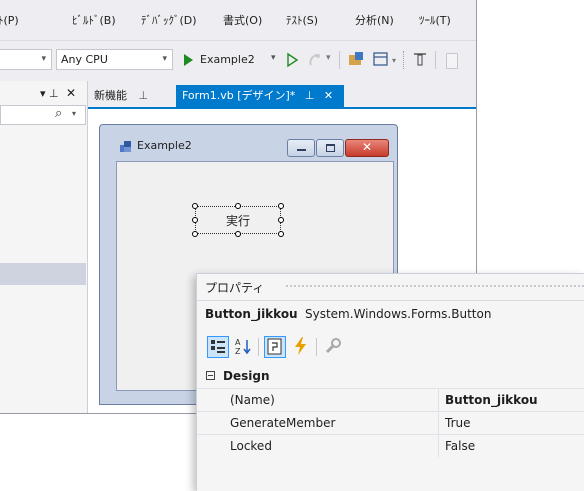 The width and height of the screenshot is (584, 491). What do you see at coordinates (302, 20) in the screenshot?
I see `menu-test: ﾃｽﾄ(S)` at bounding box center [302, 20].